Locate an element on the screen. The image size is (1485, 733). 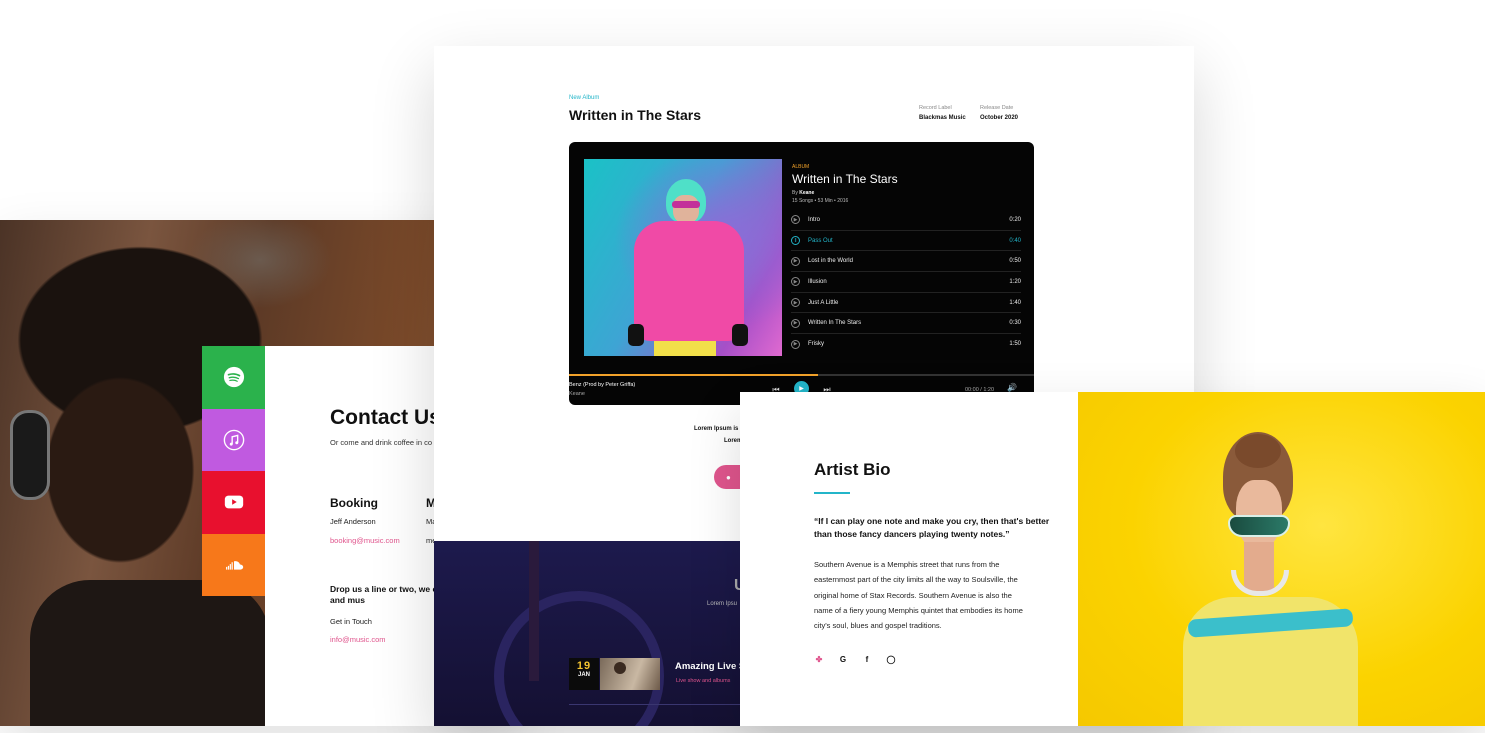
artist-photo-yellow is located at coordinates (1281, 559).